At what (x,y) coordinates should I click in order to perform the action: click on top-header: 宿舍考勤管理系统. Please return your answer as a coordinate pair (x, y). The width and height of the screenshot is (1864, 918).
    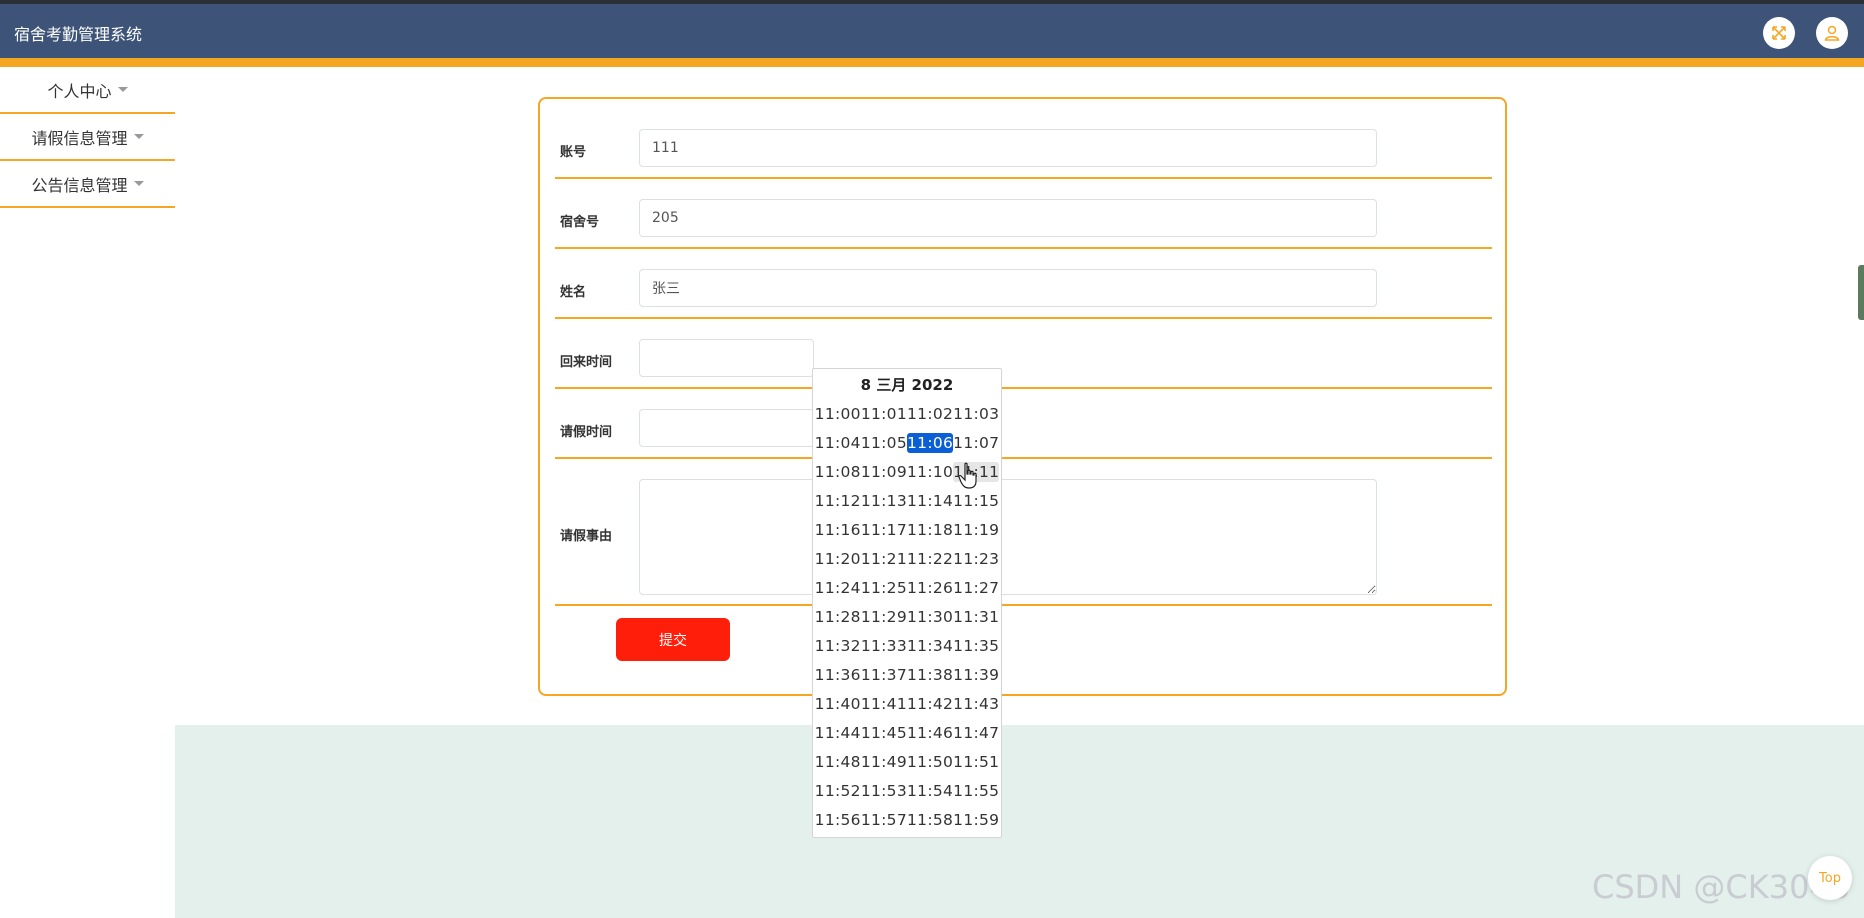
    Looking at the image, I should click on (932, 31).